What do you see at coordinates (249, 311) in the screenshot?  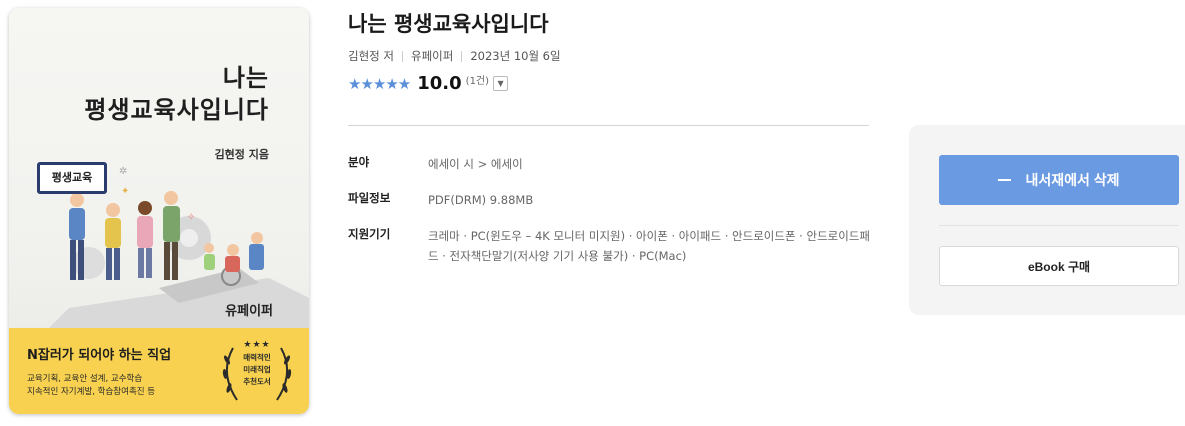 I see `cover-publisher: 유페이퍼` at bounding box center [249, 311].